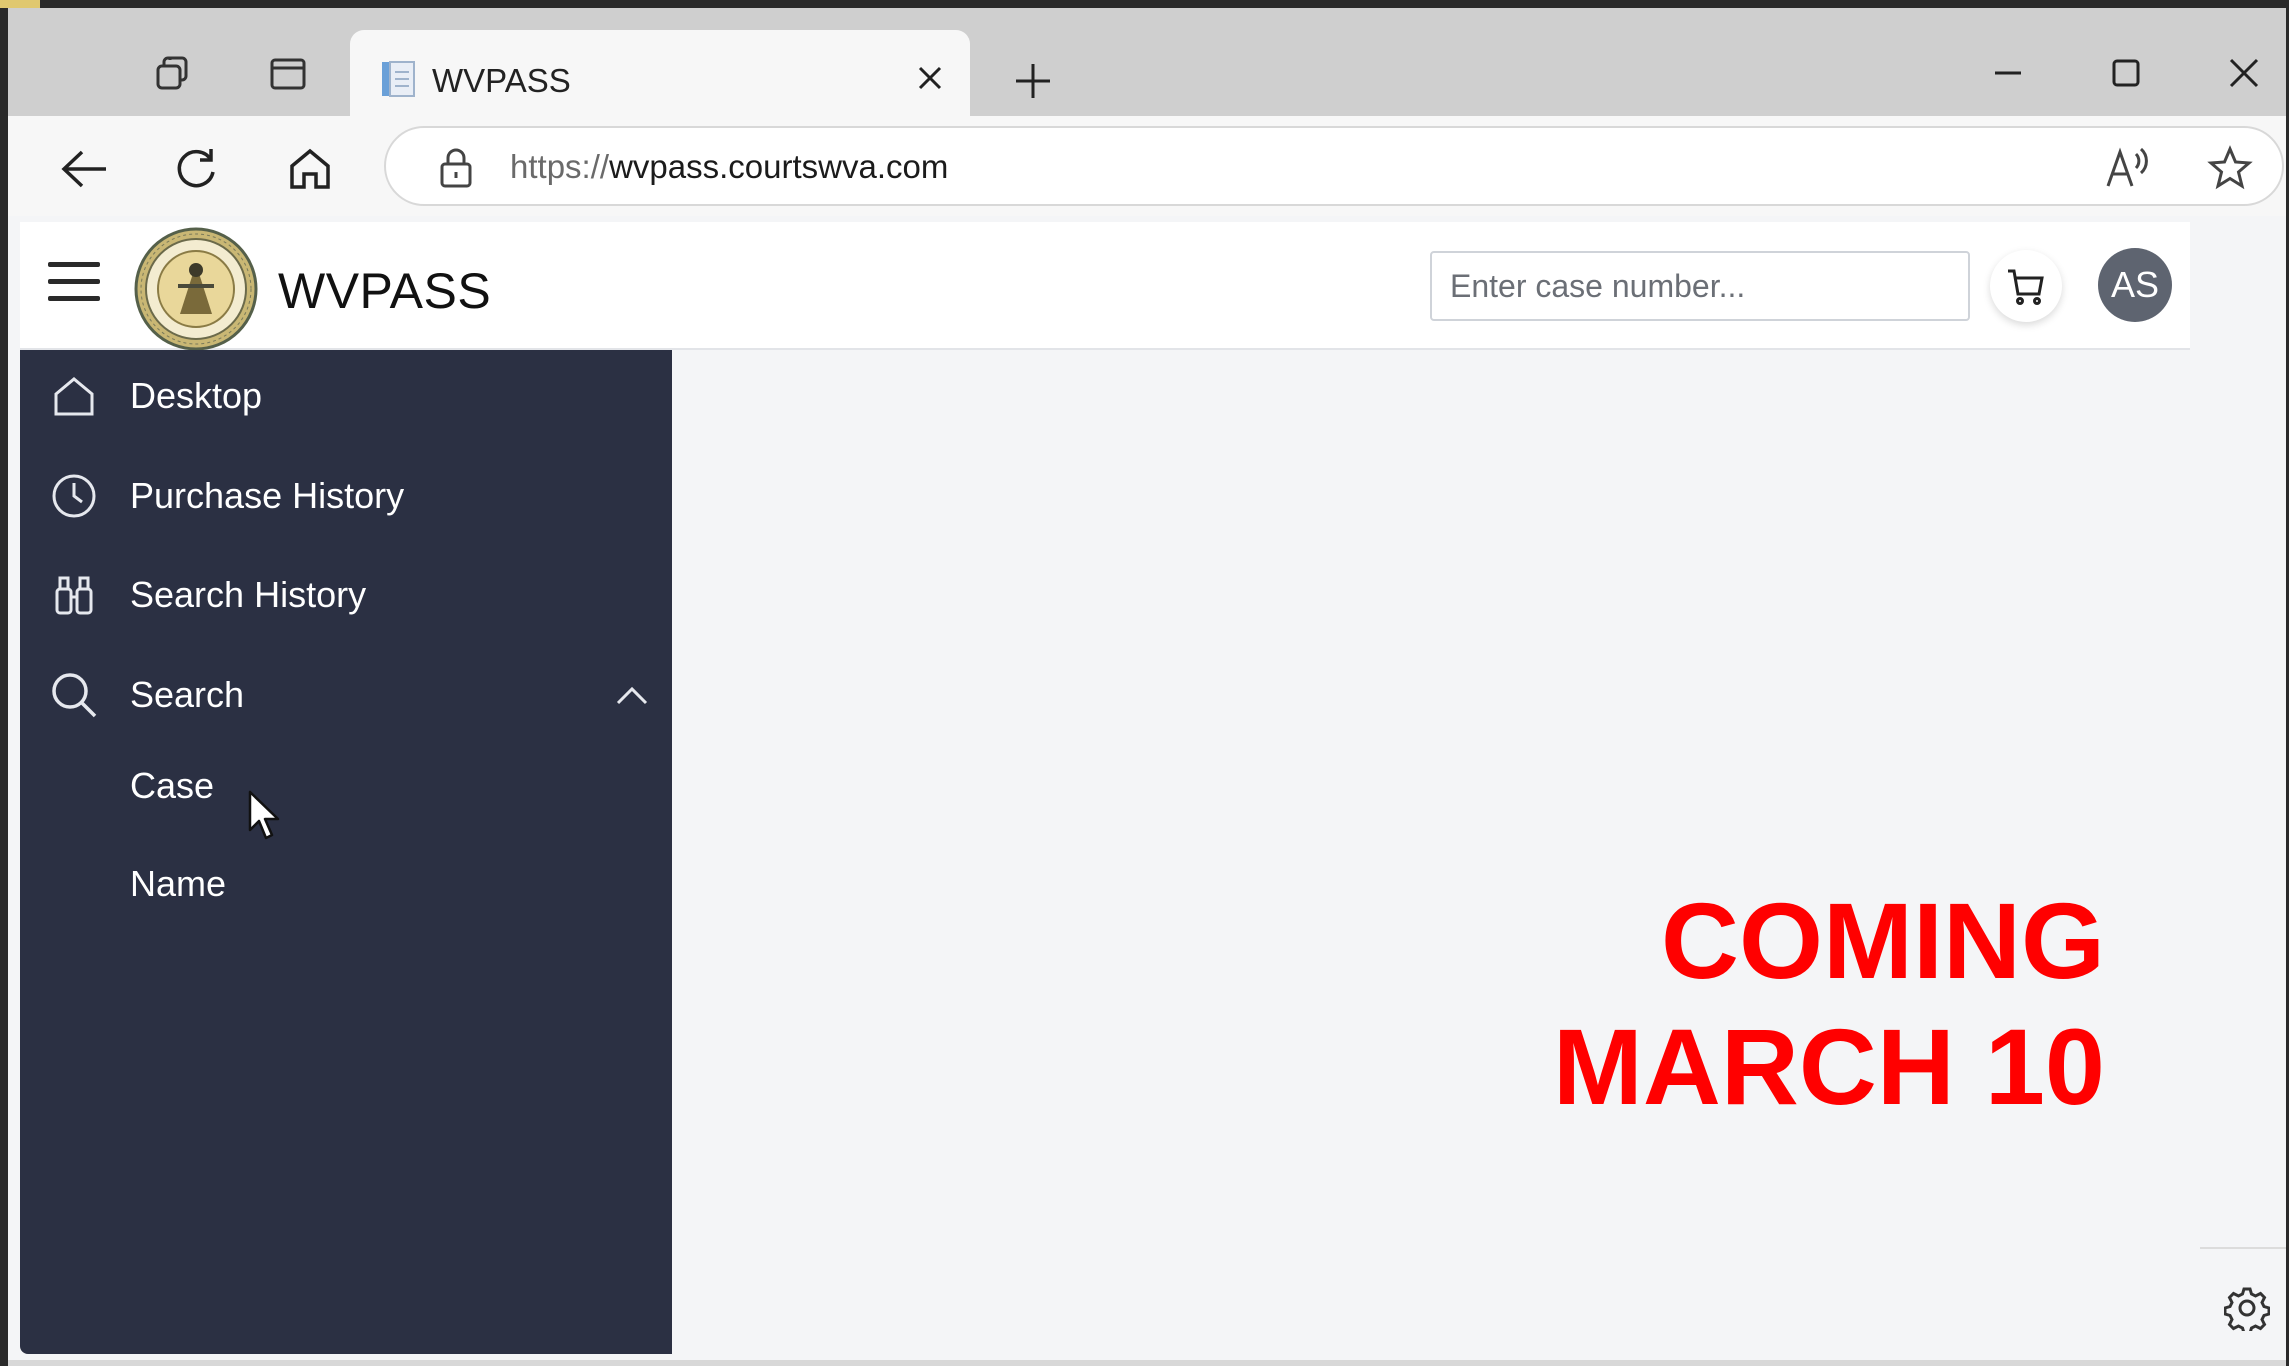 This screenshot has height=1366, width=2289. What do you see at coordinates (2135, 285) in the screenshot?
I see `user-avatar: AS` at bounding box center [2135, 285].